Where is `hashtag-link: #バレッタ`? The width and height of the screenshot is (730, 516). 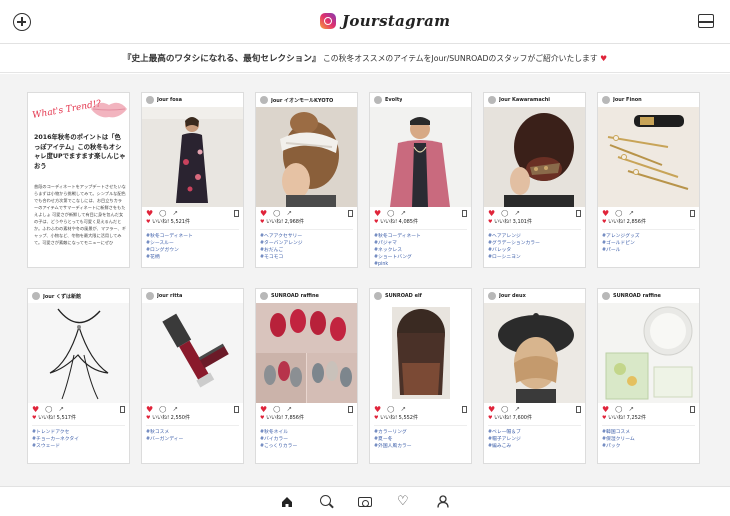 hashtag-link: #バレッタ is located at coordinates (534, 250).